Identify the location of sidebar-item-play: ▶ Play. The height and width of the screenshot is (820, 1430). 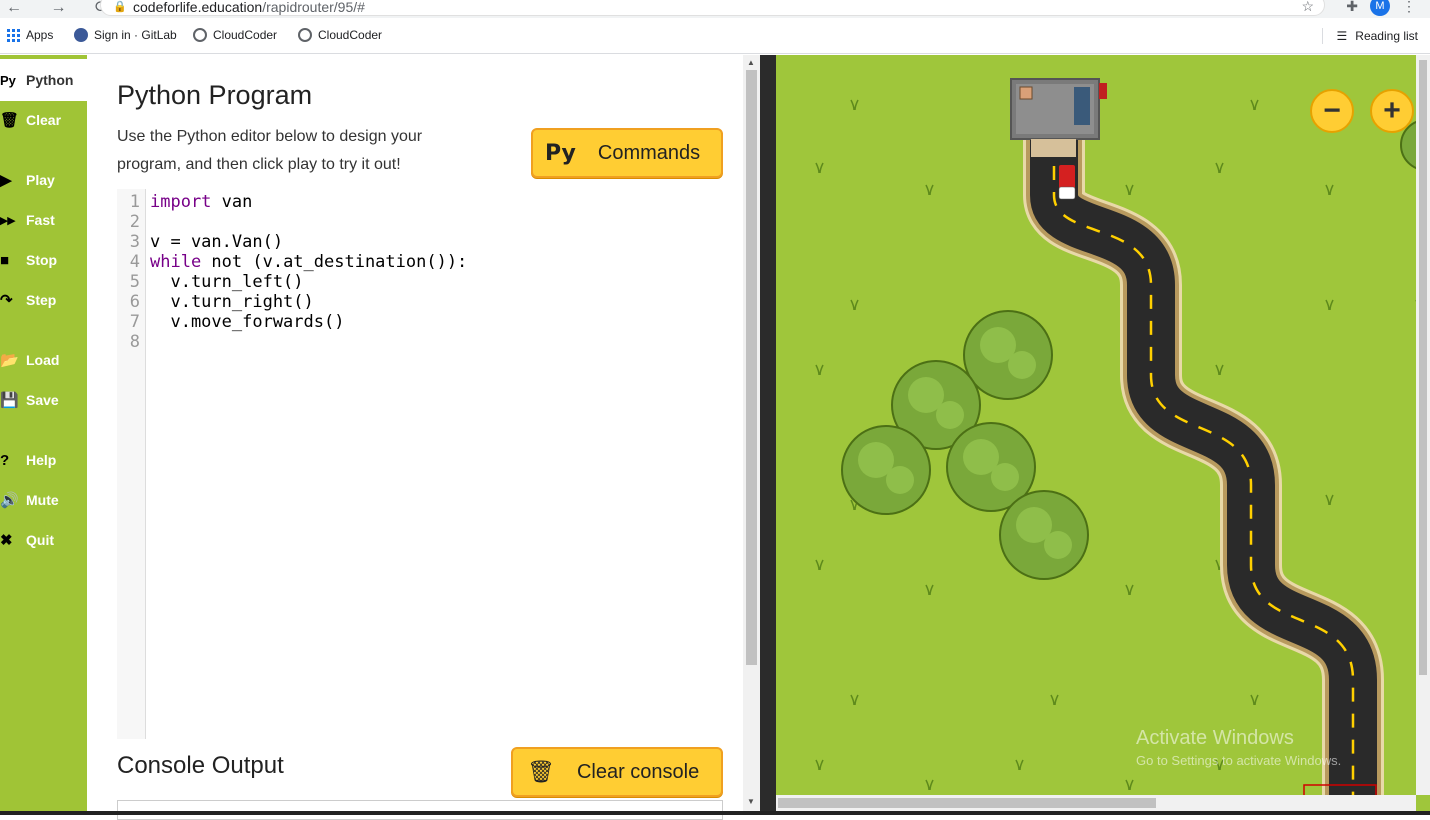
(43, 180).